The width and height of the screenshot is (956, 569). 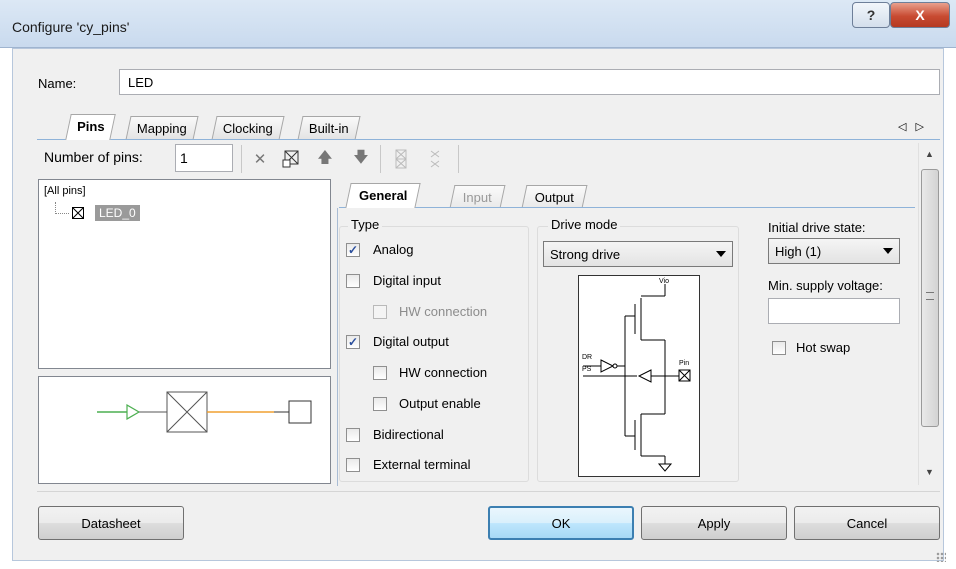 What do you see at coordinates (561, 523) in the screenshot?
I see `ok-button: OK` at bounding box center [561, 523].